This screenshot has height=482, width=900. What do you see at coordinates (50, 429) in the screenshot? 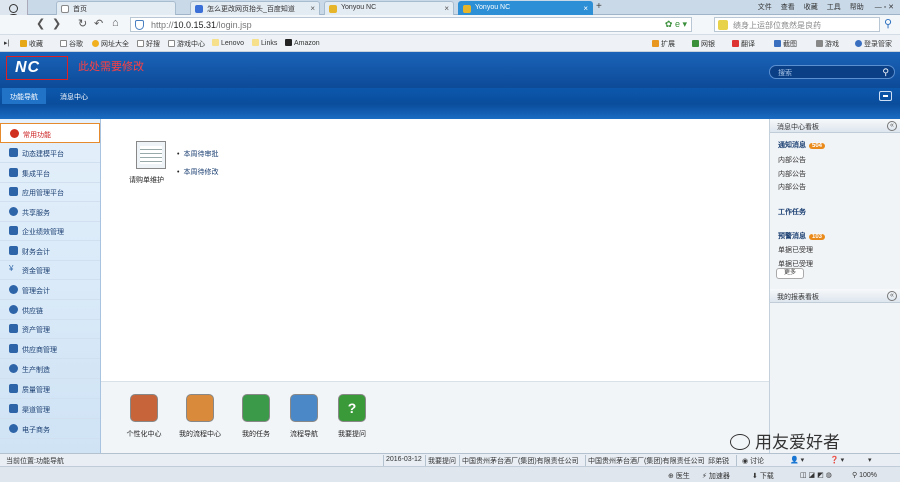
I see `sidebar-item-e-commerce: 电子商务` at bounding box center [50, 429].